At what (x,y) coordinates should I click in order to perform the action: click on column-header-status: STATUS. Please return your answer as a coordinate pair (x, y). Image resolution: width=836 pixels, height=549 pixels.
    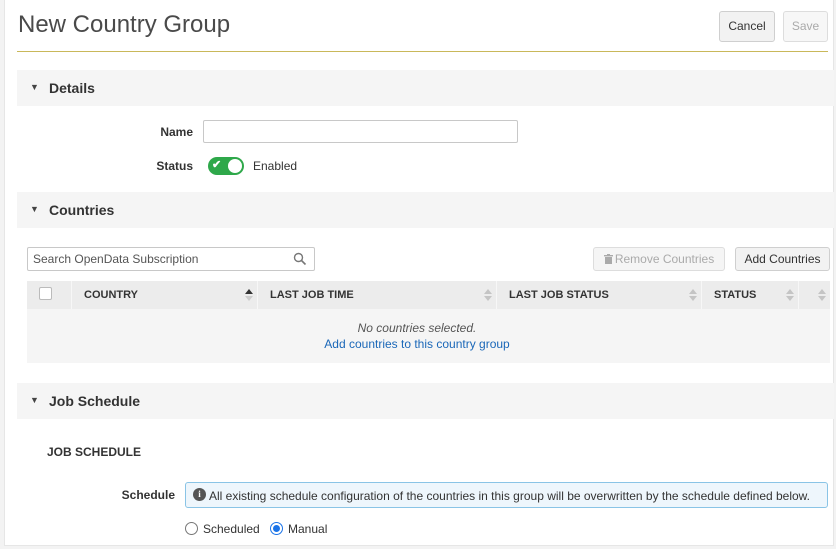
    Looking at the image, I should click on (750, 295).